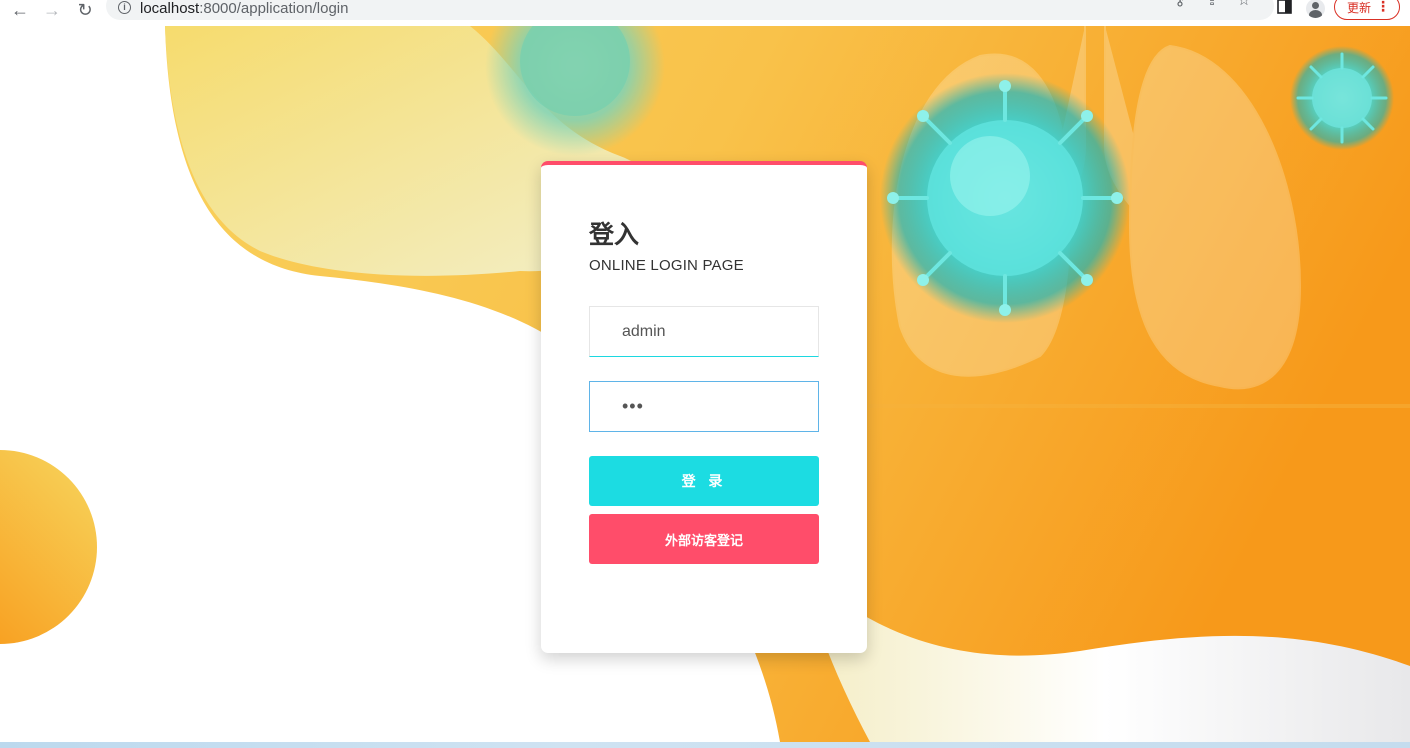 The width and height of the screenshot is (1410, 748). Describe the element at coordinates (1212, 5) in the screenshot. I see `share-icon: ⇪` at that location.